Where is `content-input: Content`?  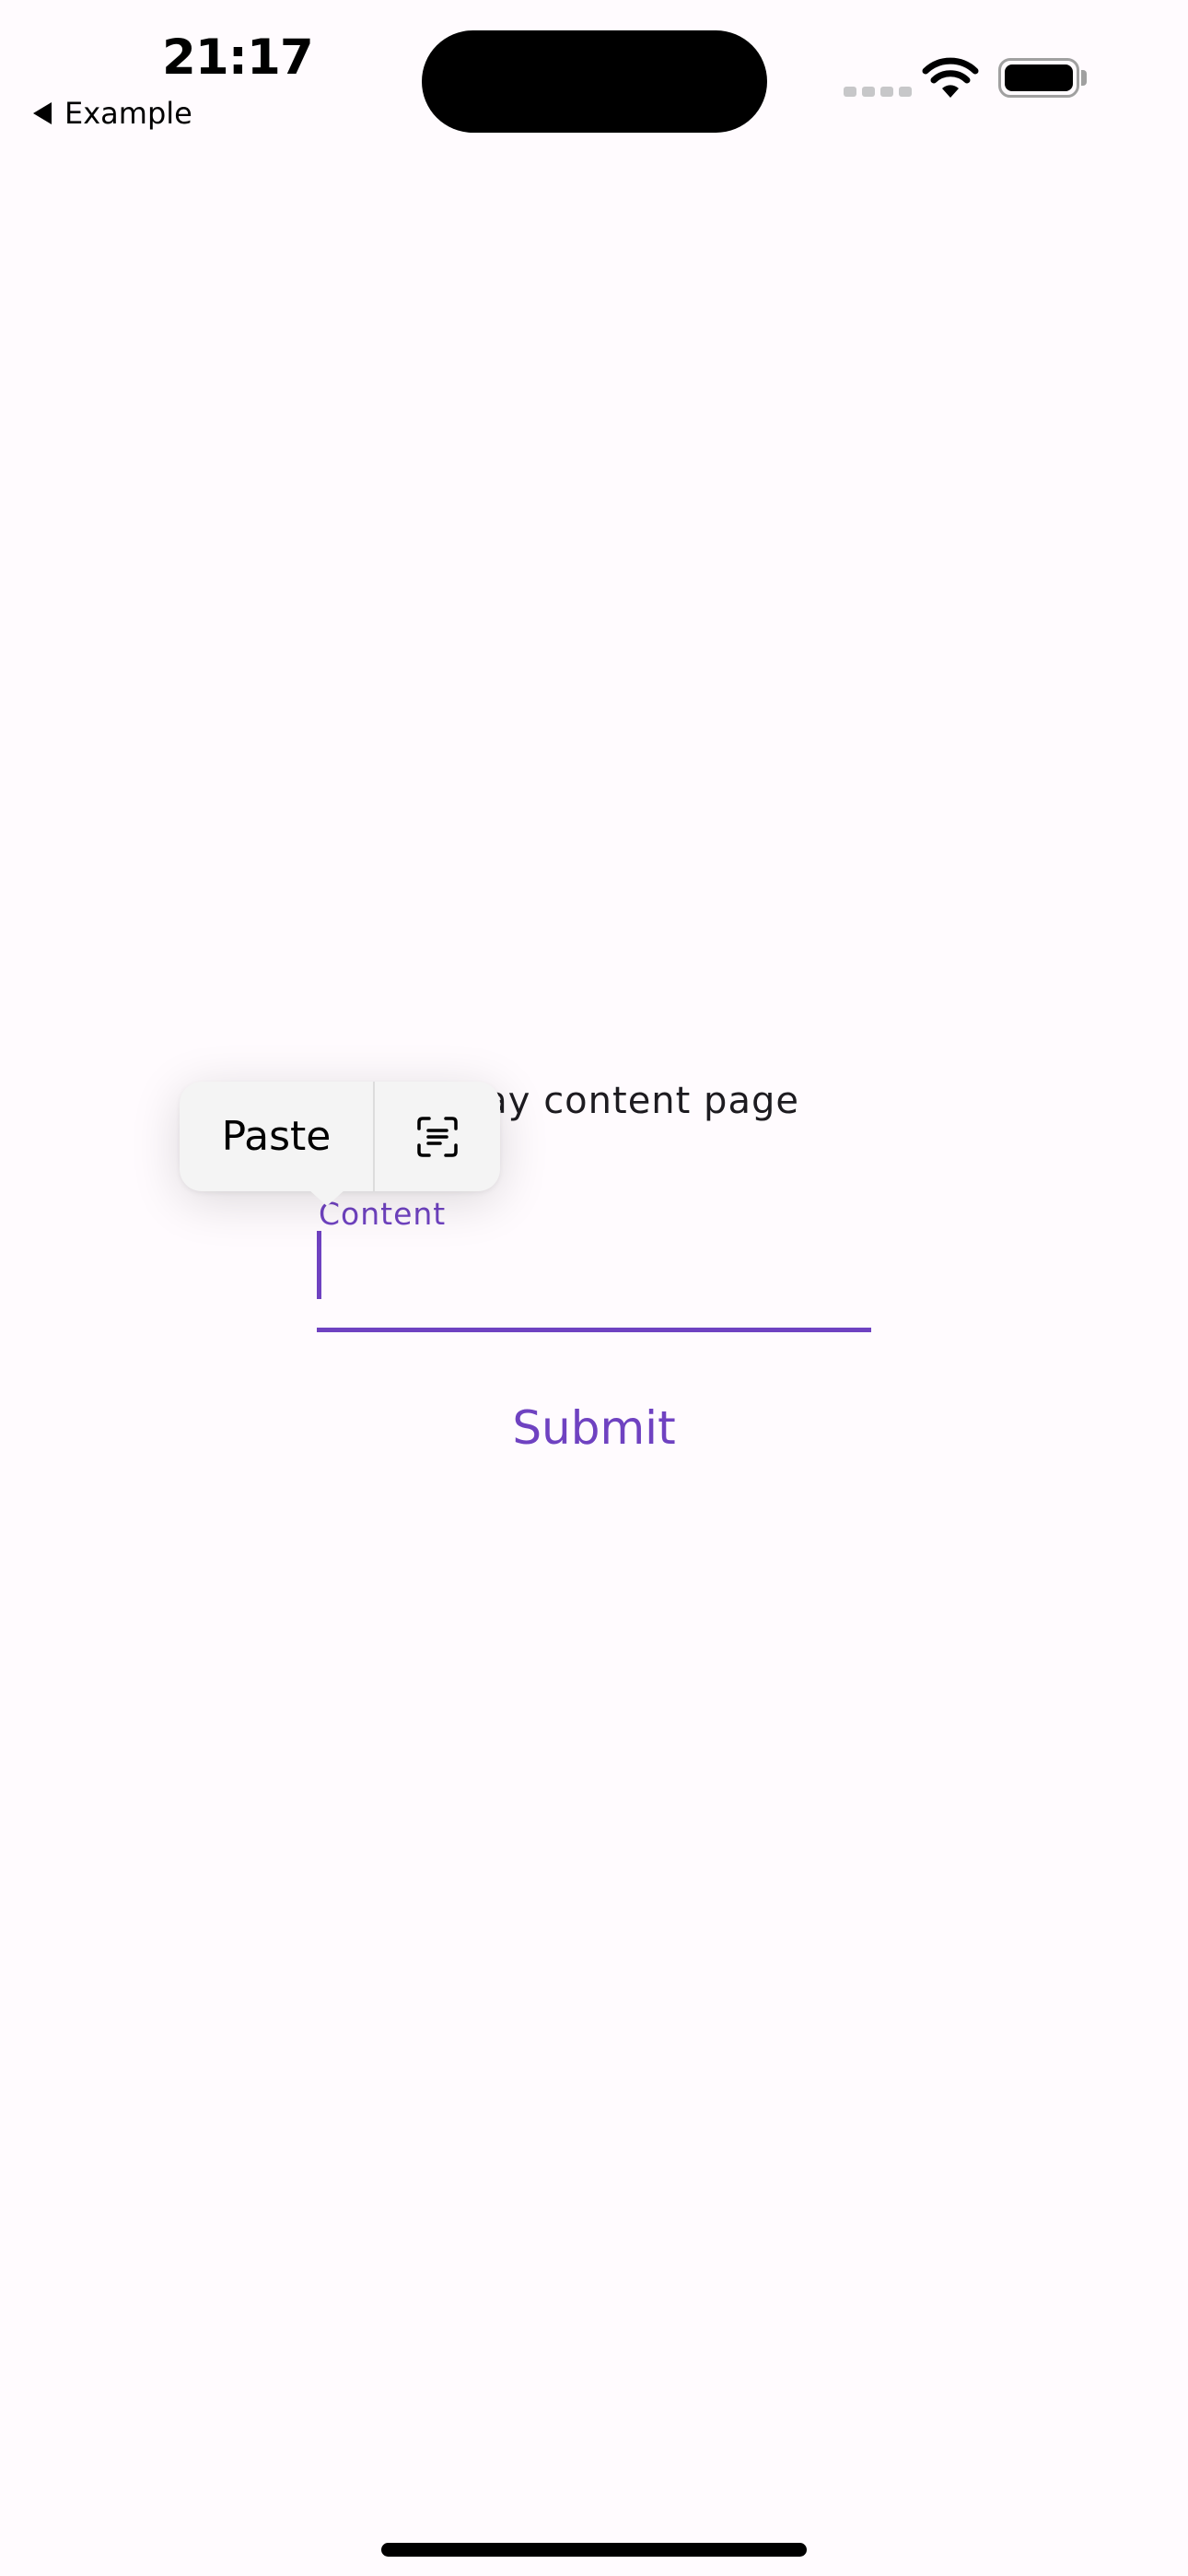
content-input: Content is located at coordinates (594, 1265).